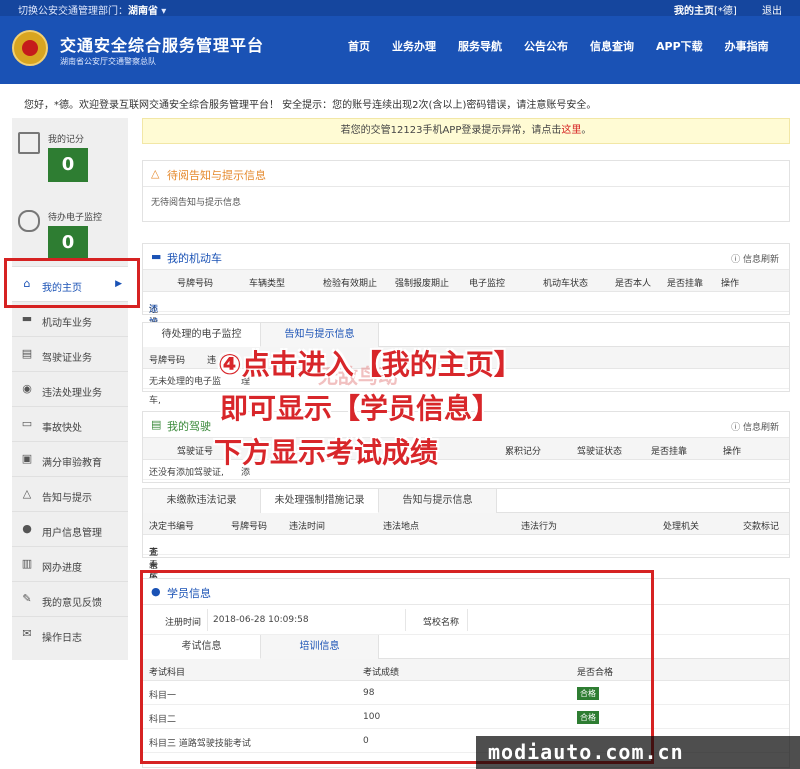  What do you see at coordinates (571, 130) in the screenshot?
I see `notice-here-link: 这里` at bounding box center [571, 130].